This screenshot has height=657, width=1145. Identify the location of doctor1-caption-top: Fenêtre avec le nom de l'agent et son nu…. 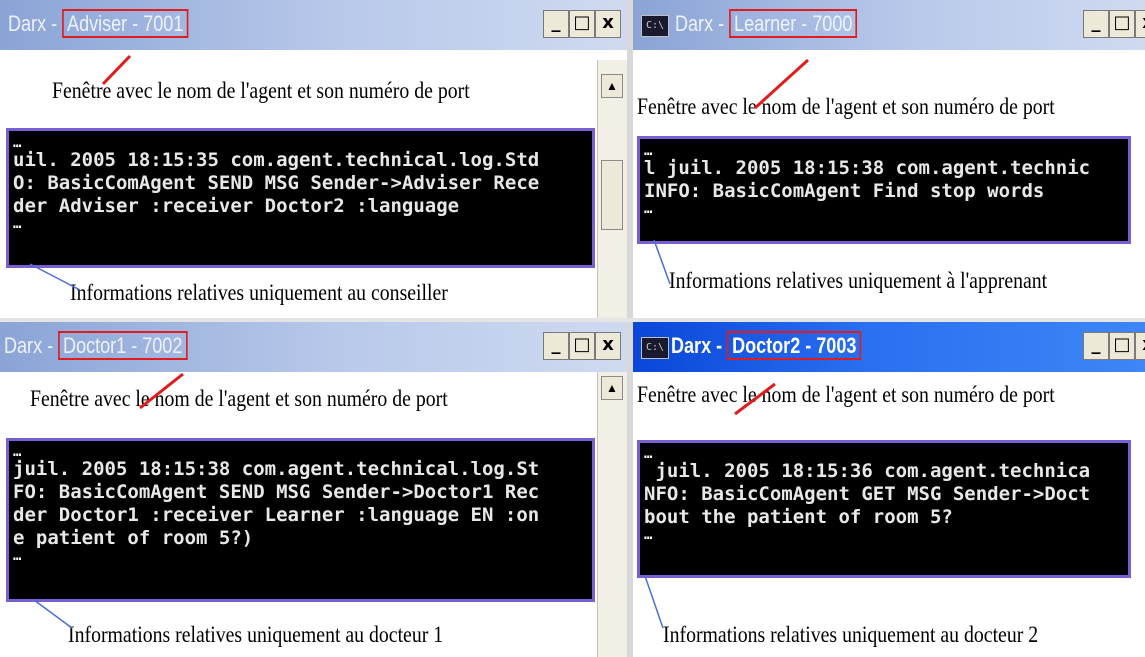
(239, 398).